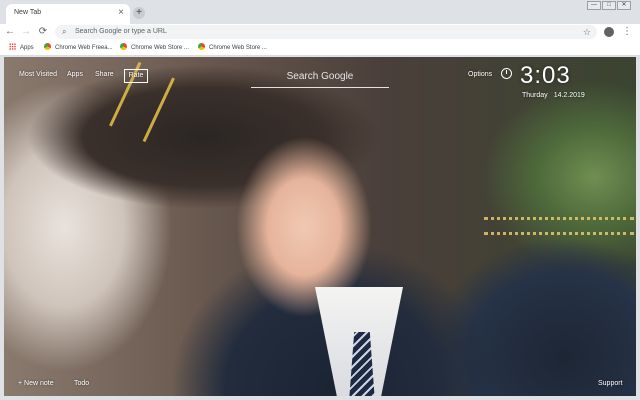  Describe the element at coordinates (36, 383) in the screenshot. I see `new-note-button: + New note` at that location.